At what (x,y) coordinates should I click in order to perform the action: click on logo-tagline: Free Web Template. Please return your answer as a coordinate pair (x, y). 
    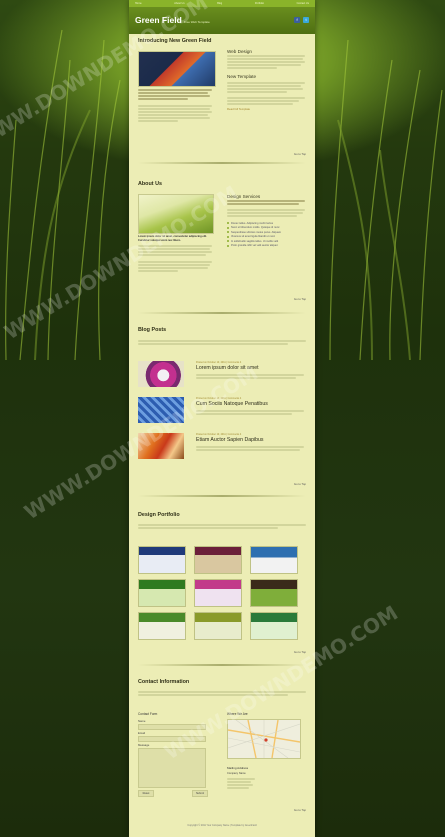
    Looking at the image, I should click on (196, 22).